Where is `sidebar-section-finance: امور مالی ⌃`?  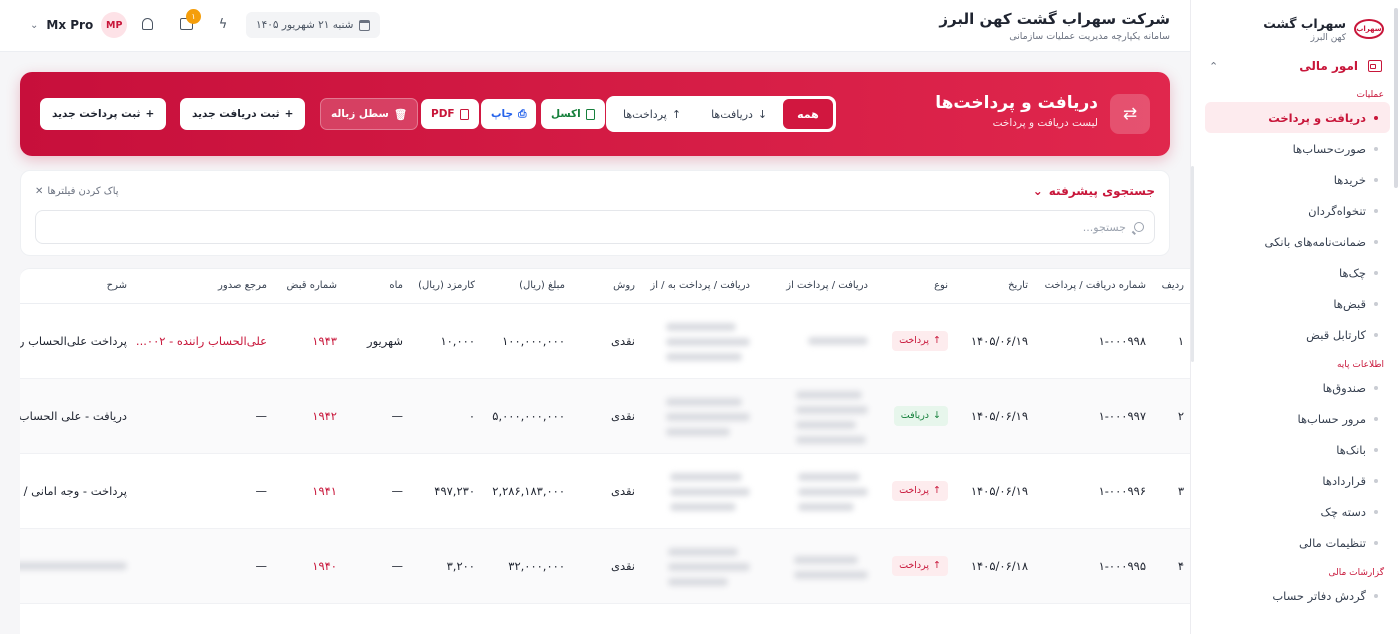 sidebar-section-finance: امور مالی ⌃ is located at coordinates (1295, 66).